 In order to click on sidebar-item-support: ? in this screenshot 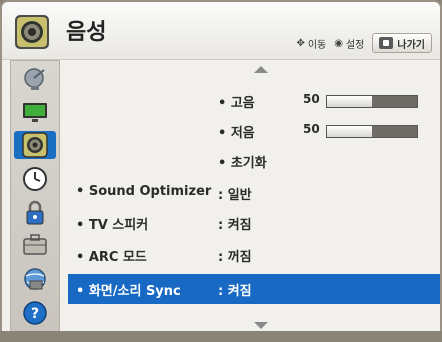, I will do `click(35, 313)`.